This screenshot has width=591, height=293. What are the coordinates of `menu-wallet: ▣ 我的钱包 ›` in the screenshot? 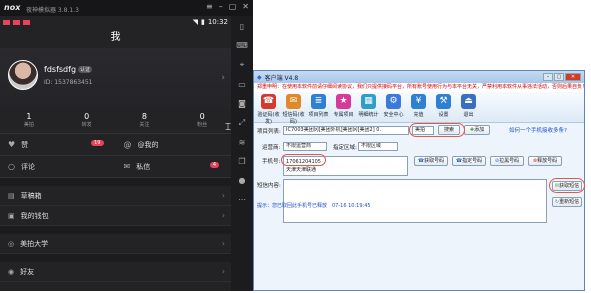 It's located at (115, 216).